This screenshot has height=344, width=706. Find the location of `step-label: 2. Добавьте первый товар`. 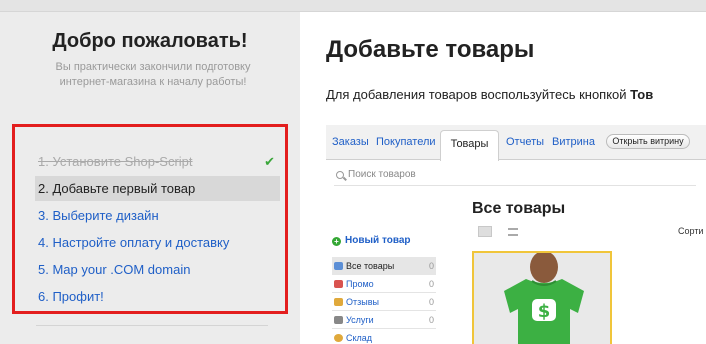

step-label: 2. Добавьте первый товар is located at coordinates (117, 188).